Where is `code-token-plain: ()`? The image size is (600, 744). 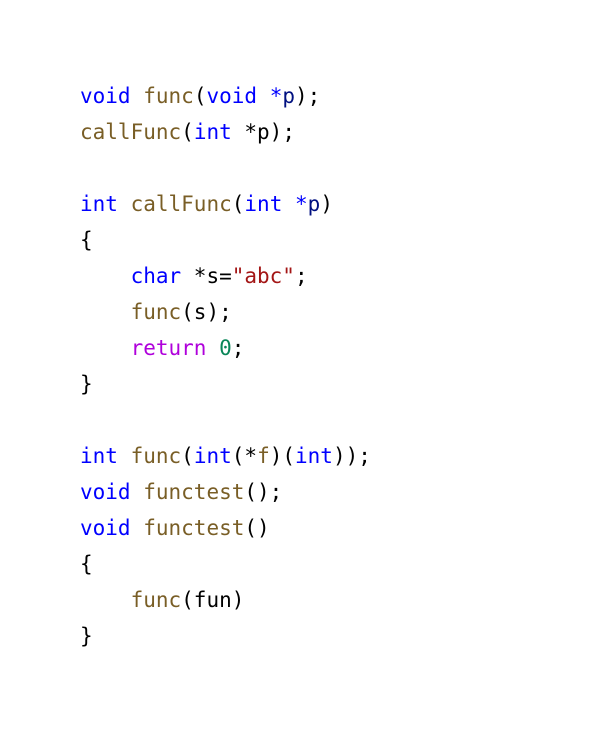
code-token-plain: () is located at coordinates (257, 528).